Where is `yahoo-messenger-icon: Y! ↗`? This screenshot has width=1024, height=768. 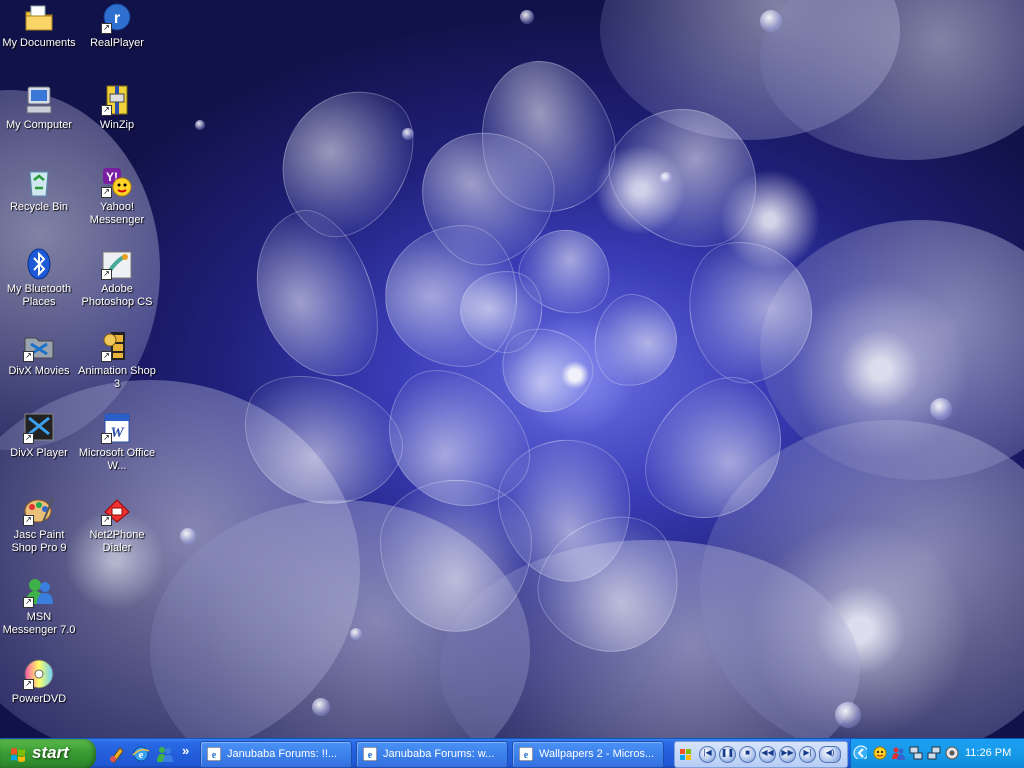 yahoo-messenger-icon: Y! ↗ is located at coordinates (117, 182).